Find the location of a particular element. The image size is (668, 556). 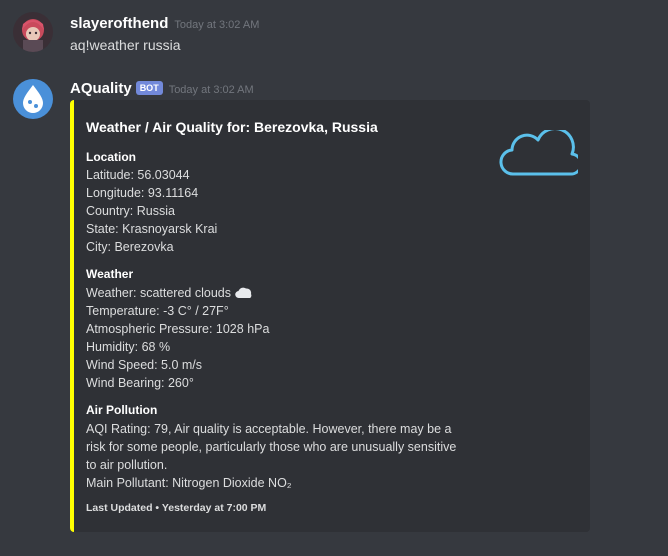

cloud-icon is located at coordinates (540, 156).